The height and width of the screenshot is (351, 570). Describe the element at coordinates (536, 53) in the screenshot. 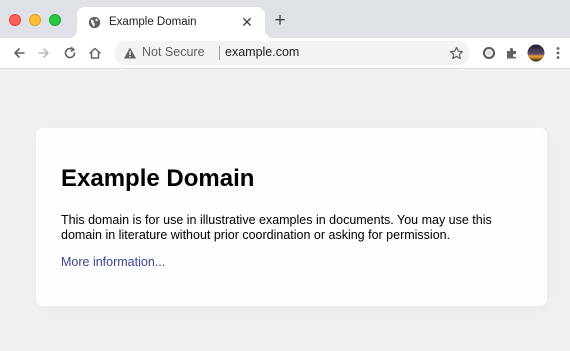

I see `profile-avatar` at that location.